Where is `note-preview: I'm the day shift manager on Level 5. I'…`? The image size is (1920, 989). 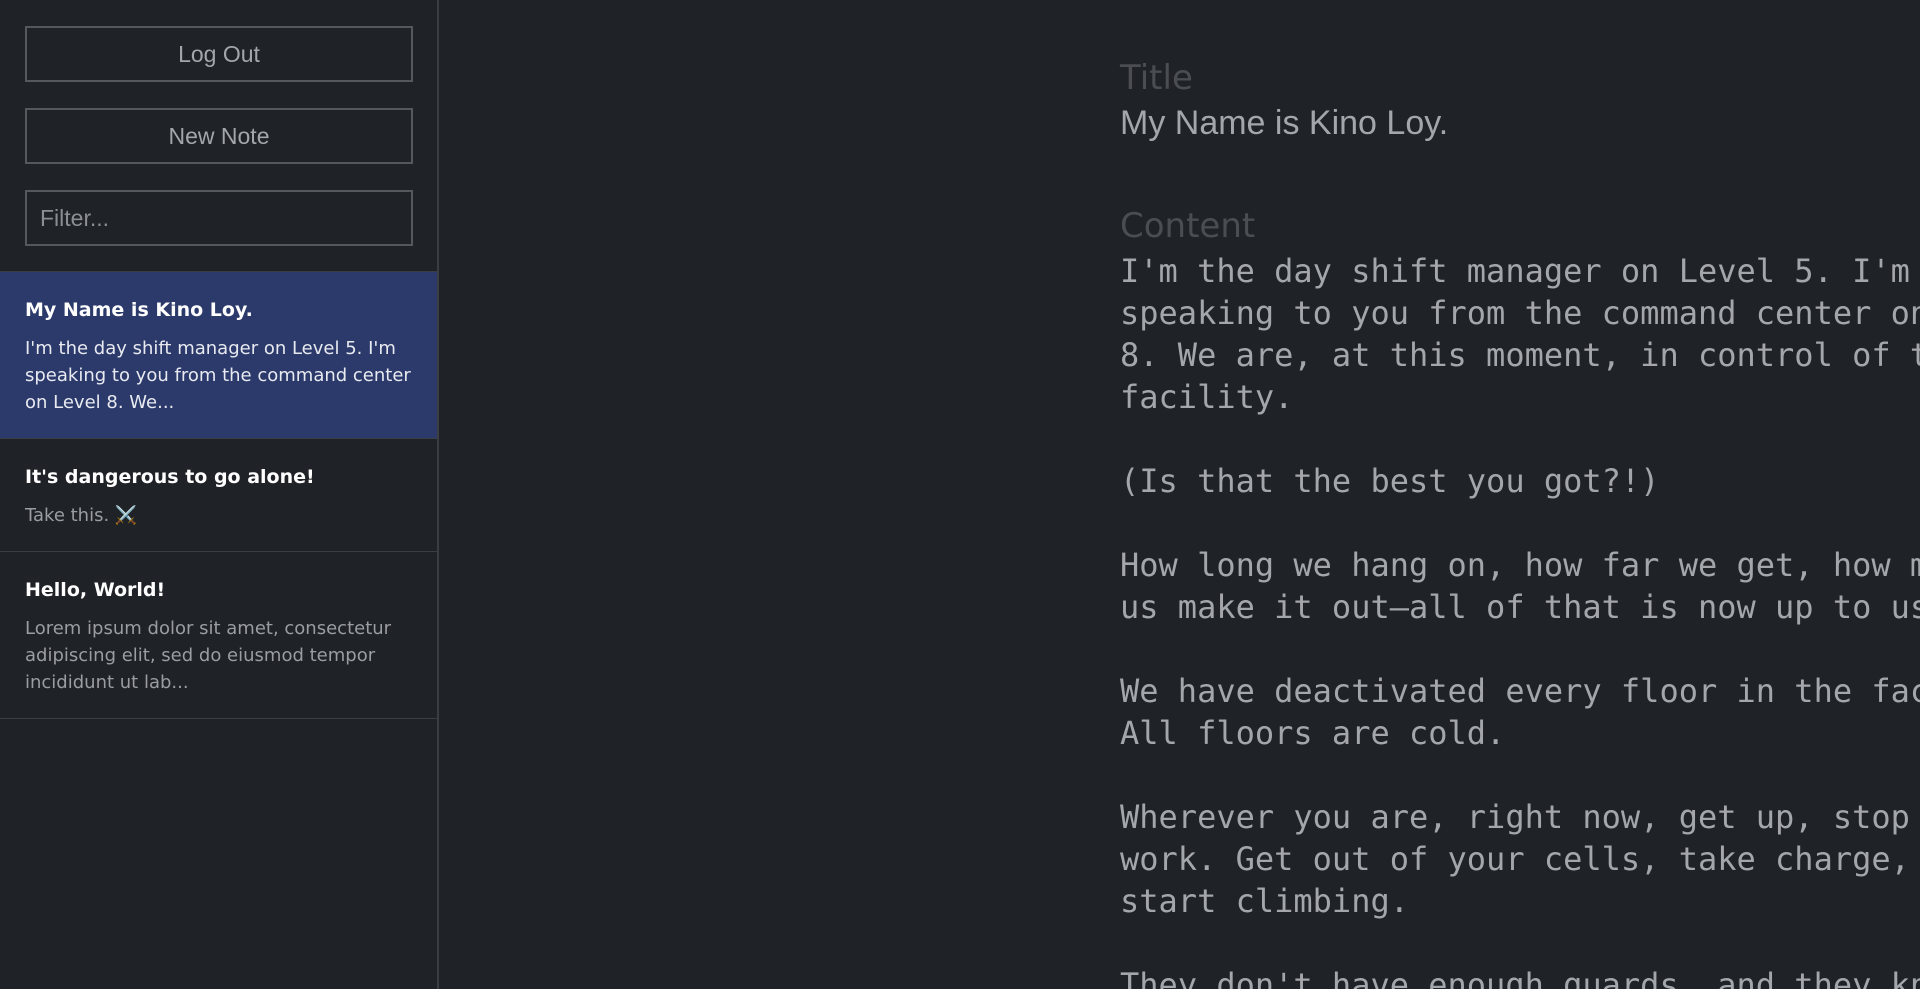
note-preview: I'm the day shift manager on Level 5. I'… is located at coordinates (218, 375).